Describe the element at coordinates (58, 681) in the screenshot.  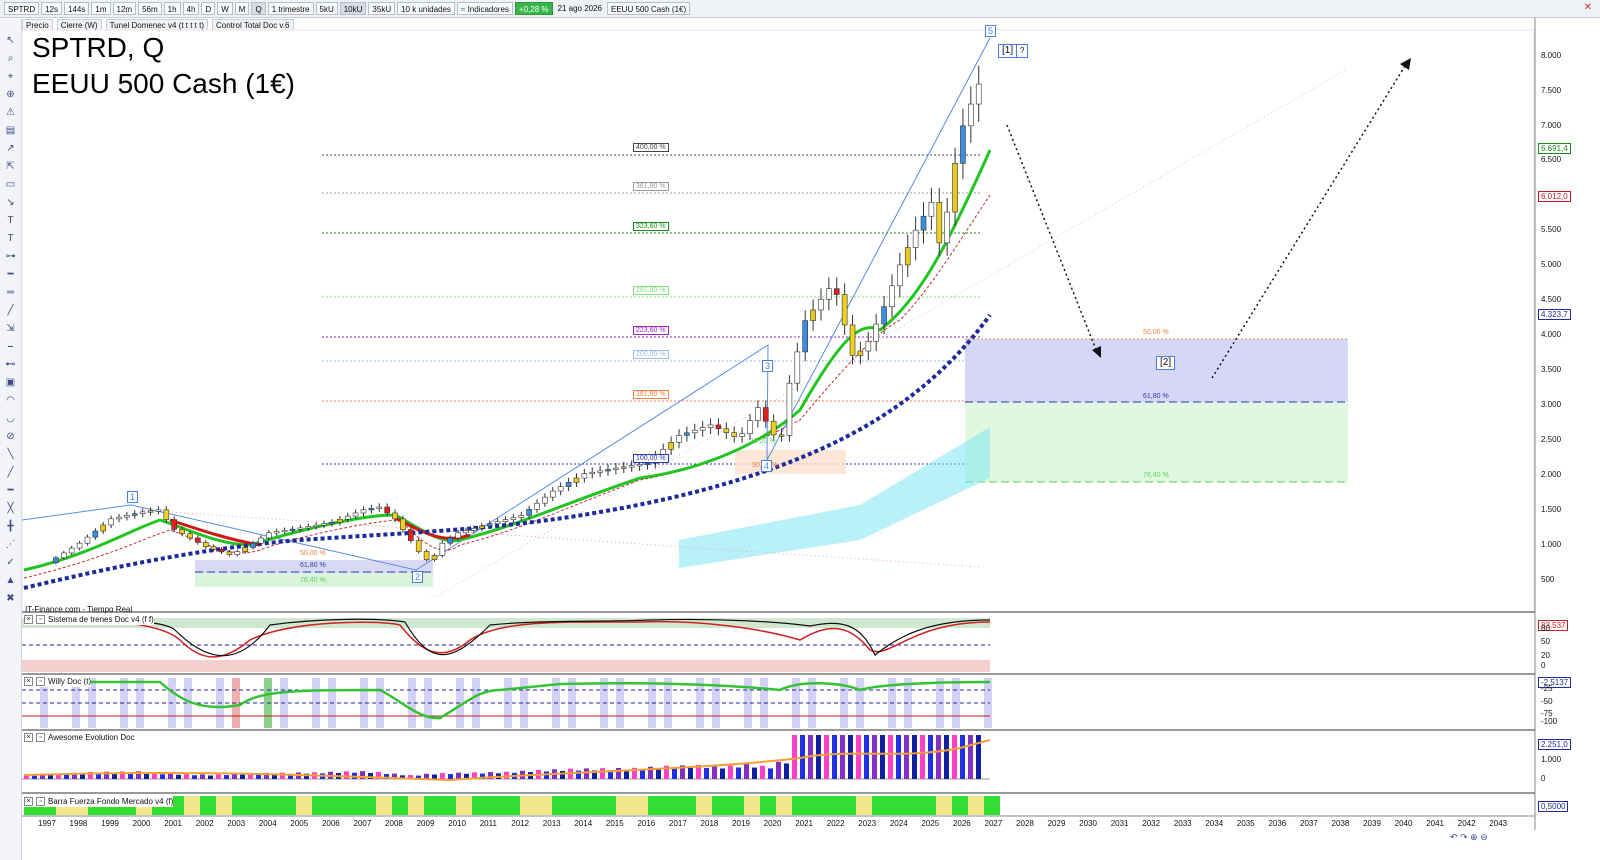
I see `indicator-panel-title: × ▫ Willy Doc (t)` at that location.